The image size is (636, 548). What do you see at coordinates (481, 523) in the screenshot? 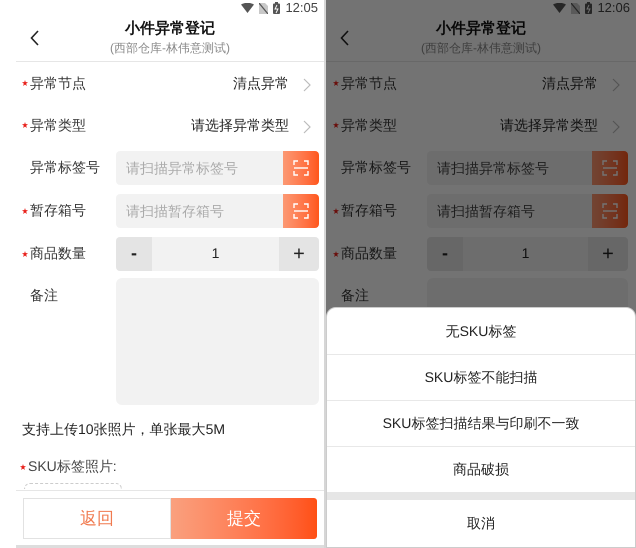
I see `cancel-button: 取消` at bounding box center [481, 523].